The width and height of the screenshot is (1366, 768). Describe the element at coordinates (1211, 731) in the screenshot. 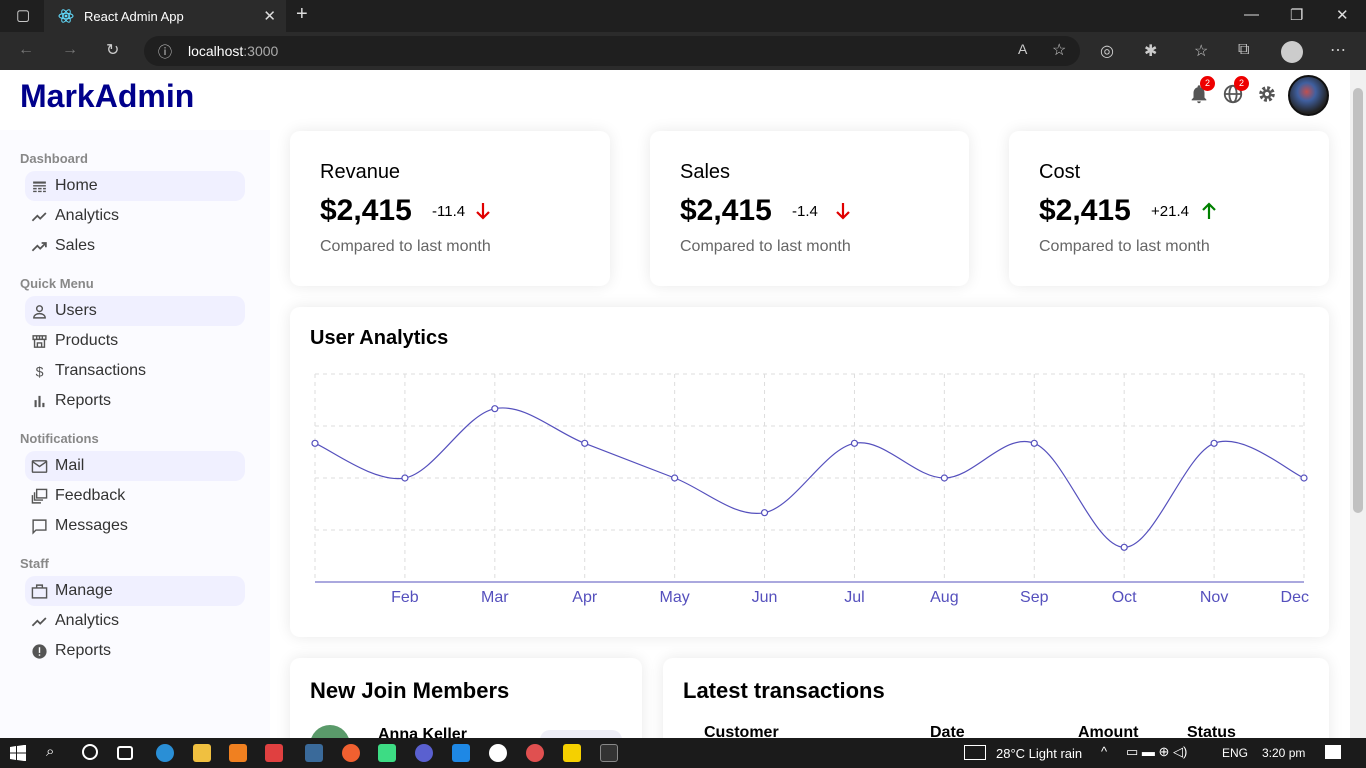

I see `column-header-status: Status` at that location.